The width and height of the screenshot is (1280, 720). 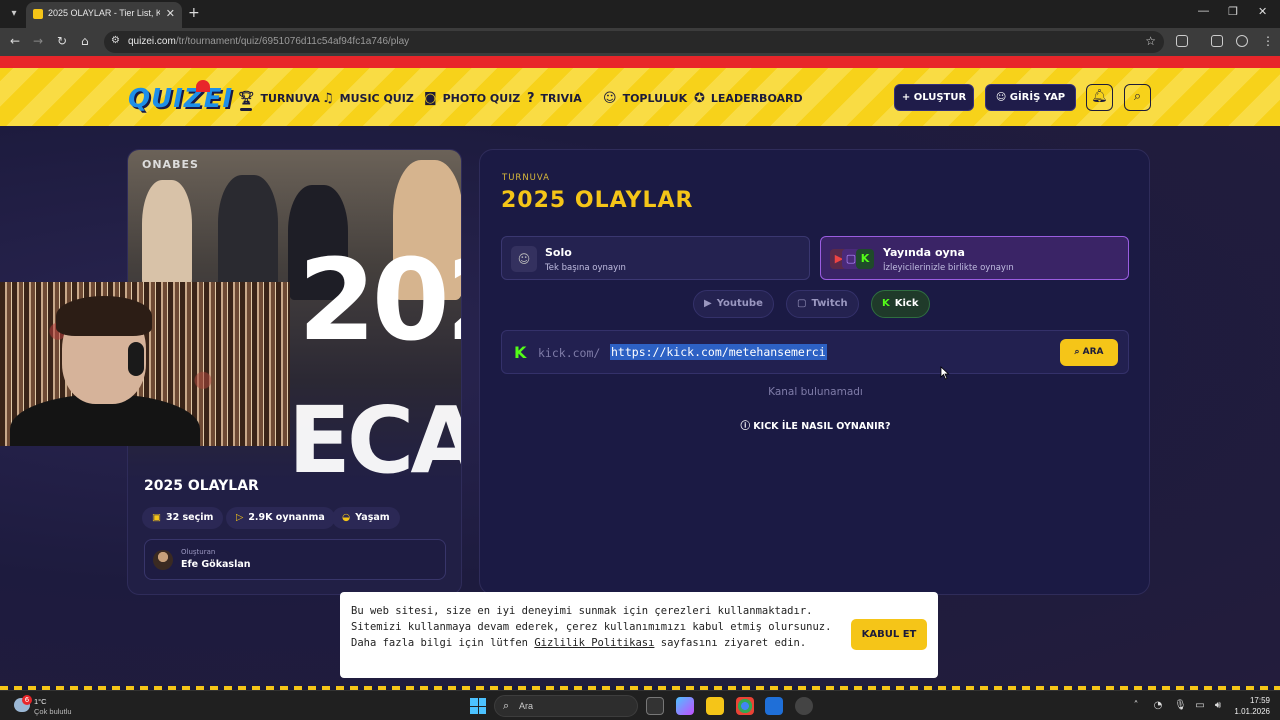 I want to click on tab-title: 2025 OLAYLAR - Tier List, Kör S, so click(x=104, y=13).